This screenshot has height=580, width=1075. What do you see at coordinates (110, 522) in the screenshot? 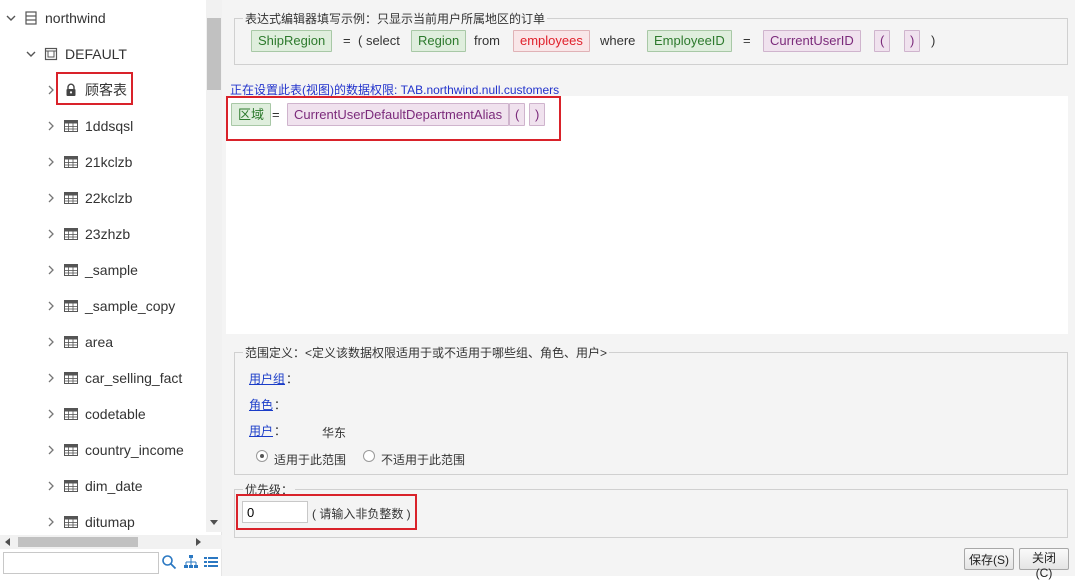
I see `tree-node-label: ditumap` at bounding box center [110, 522].